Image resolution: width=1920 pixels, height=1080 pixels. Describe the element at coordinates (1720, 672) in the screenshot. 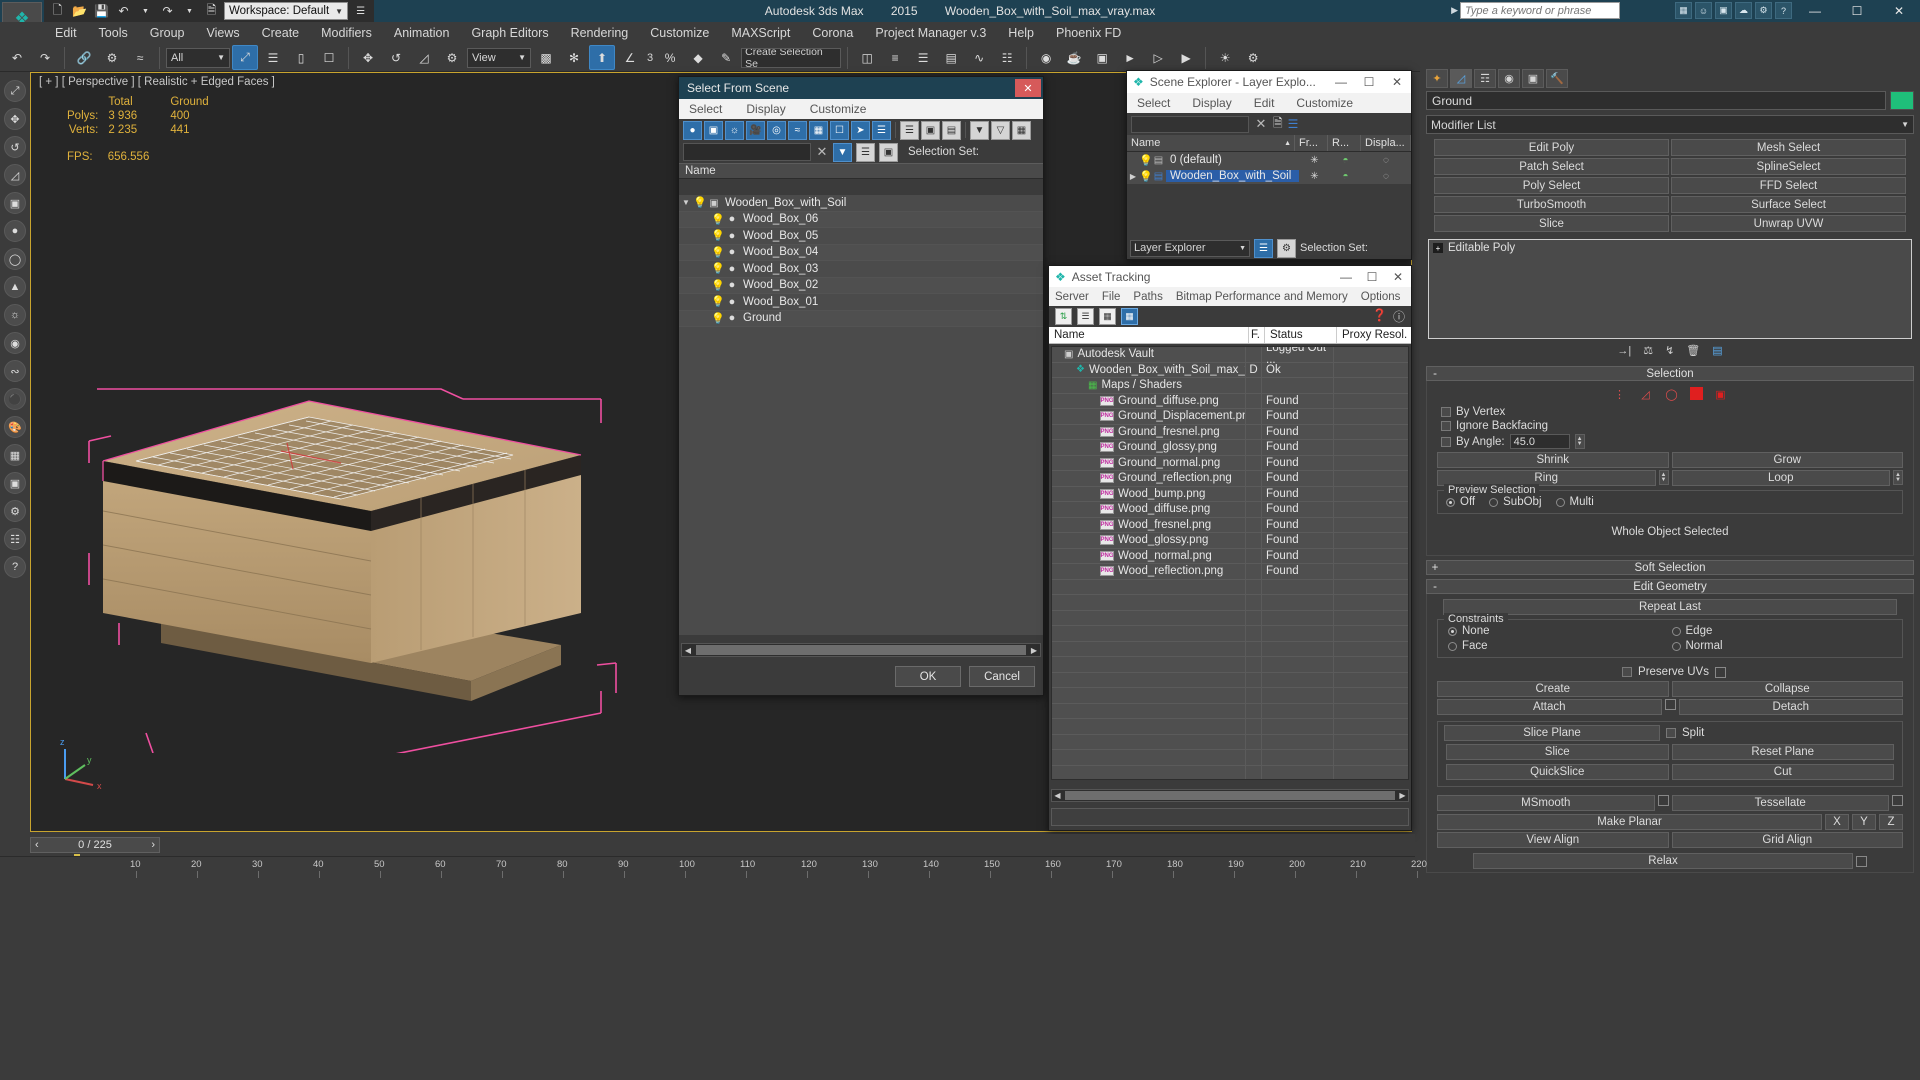

I see `preserve-uvs-settings-icon` at that location.